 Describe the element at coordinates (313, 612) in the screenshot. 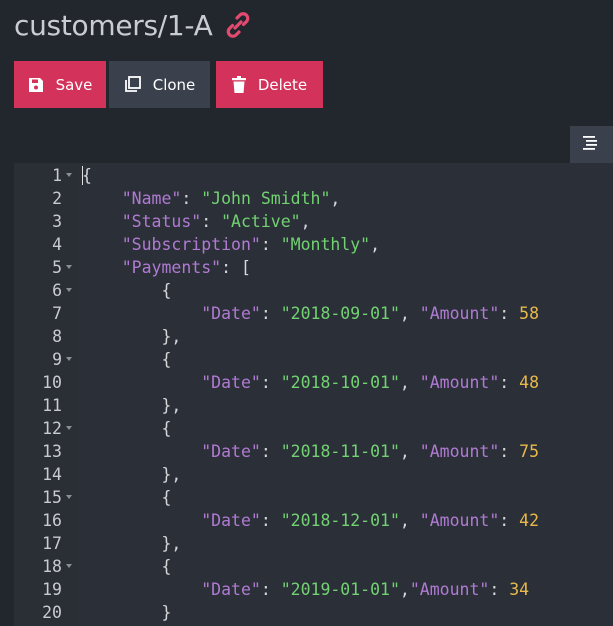

I see `code-line: 20 }` at that location.